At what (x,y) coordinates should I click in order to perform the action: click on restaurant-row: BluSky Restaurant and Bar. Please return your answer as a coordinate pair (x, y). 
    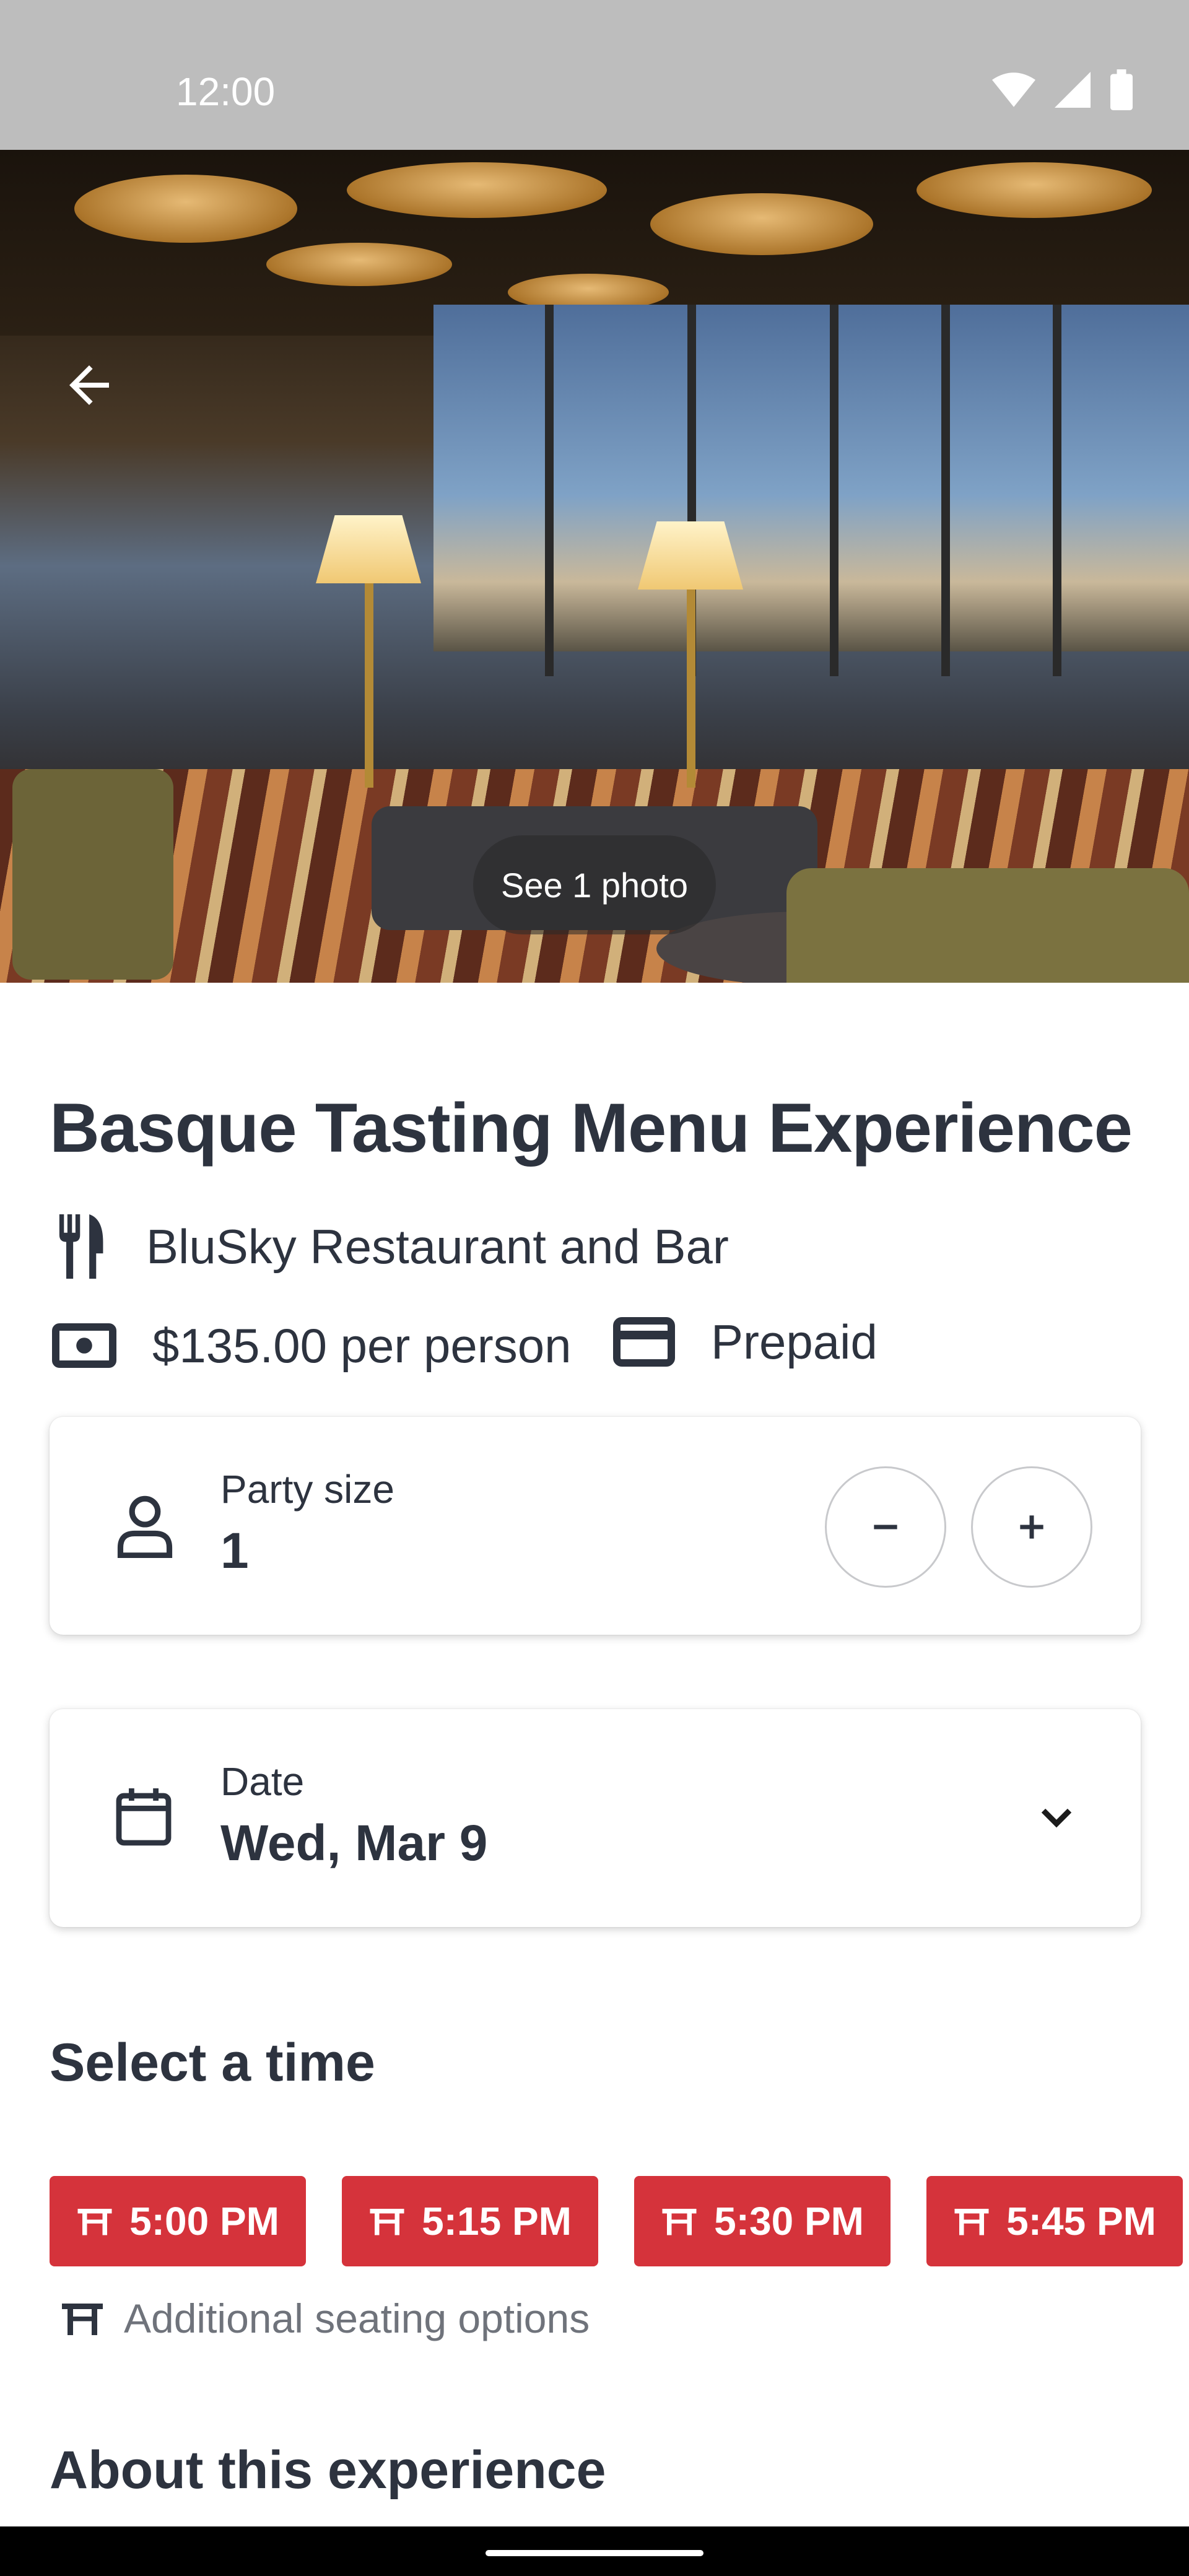
    Looking at the image, I should click on (391, 1246).